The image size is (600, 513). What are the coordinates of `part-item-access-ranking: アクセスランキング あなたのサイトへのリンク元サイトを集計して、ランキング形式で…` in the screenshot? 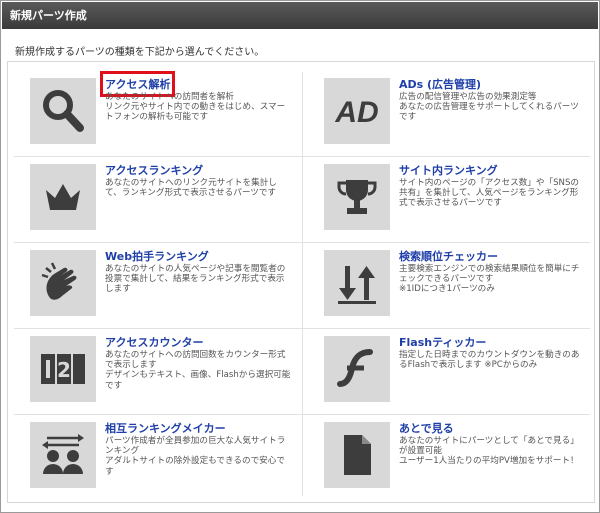 It's located at (154, 197).